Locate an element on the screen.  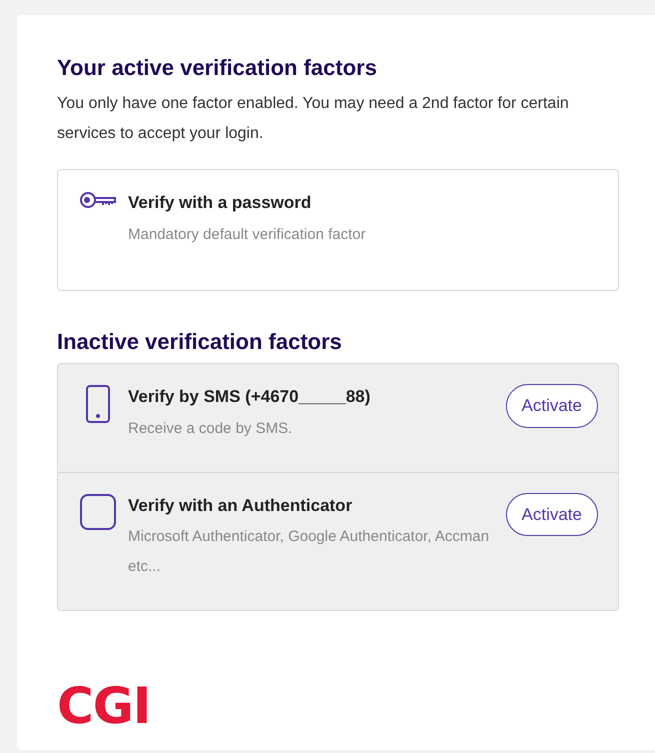
section-heading: Inactive verification factors is located at coordinates (200, 342).